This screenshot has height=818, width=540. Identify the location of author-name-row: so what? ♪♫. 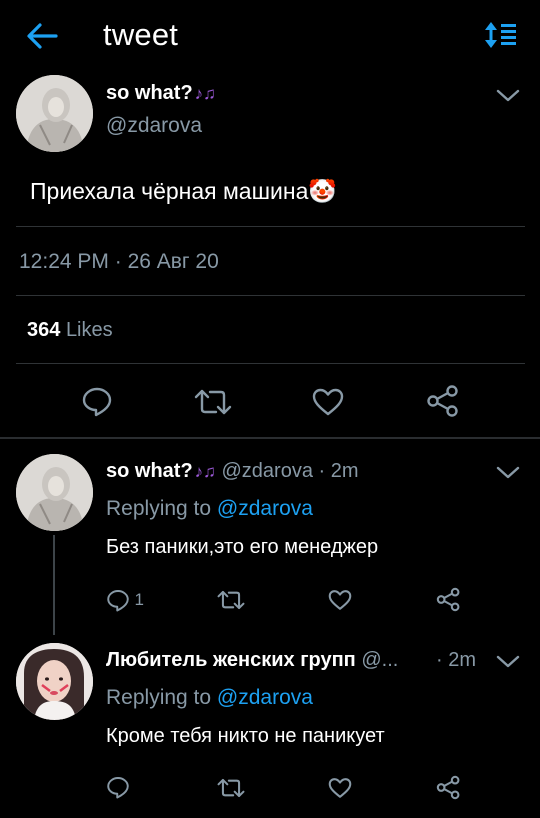
(161, 93).